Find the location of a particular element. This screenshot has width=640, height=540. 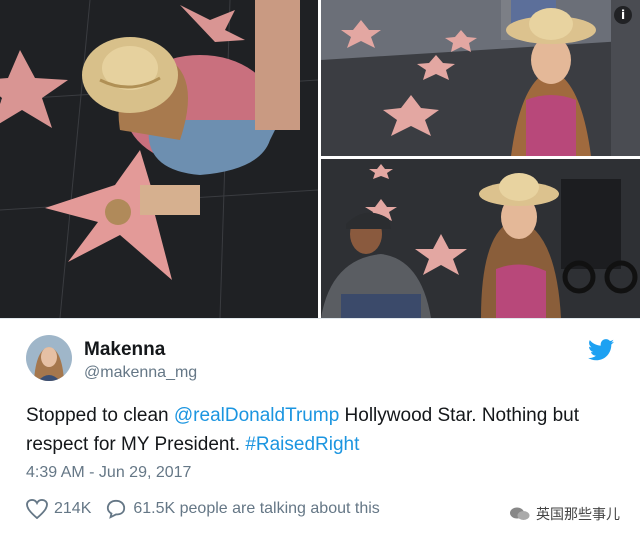

user-name: Makenna is located at coordinates (124, 350).